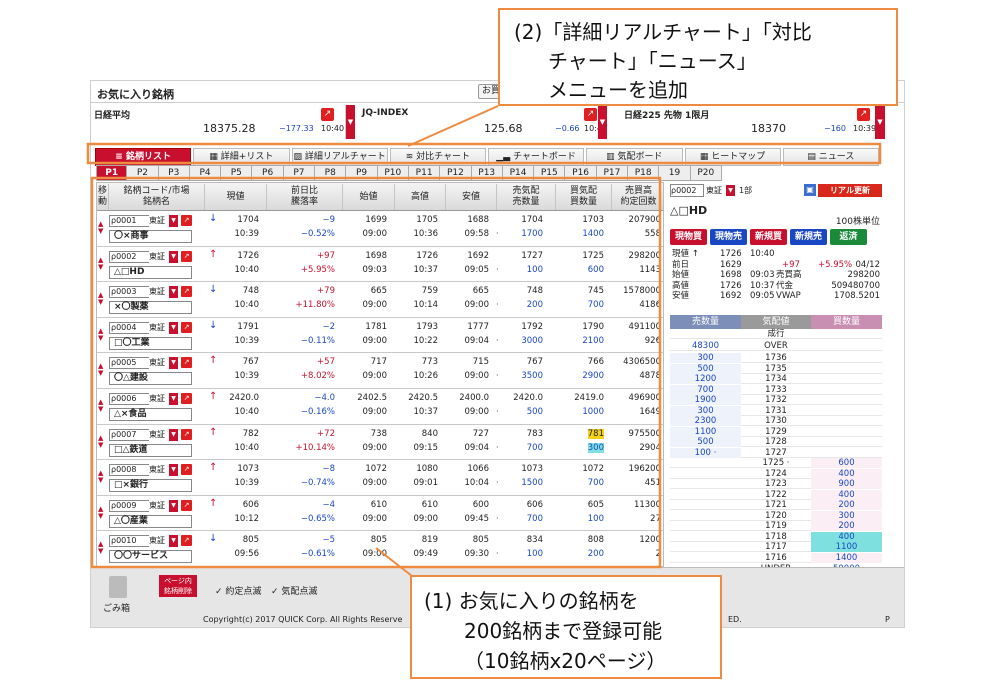 This screenshot has width=1000, height=685. Describe the element at coordinates (776, 379) in the screenshot. I see `book-row-ask: 1200 1734` at that location.